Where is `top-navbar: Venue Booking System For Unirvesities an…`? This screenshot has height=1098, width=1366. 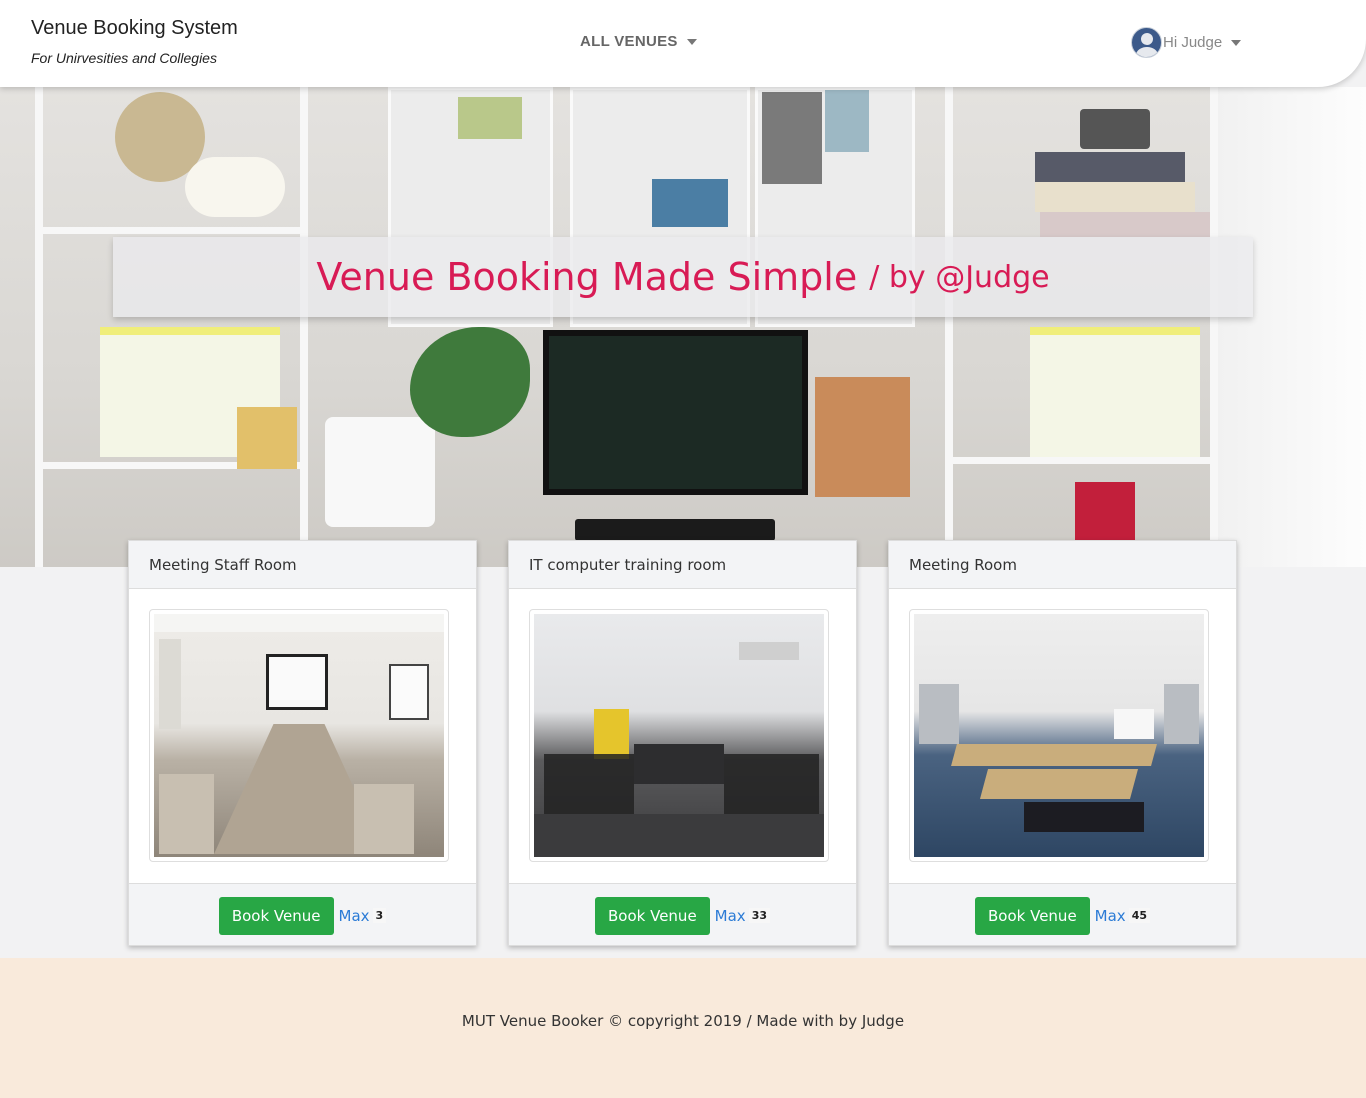
top-navbar: Venue Booking System For Unirvesities an… is located at coordinates (683, 43).